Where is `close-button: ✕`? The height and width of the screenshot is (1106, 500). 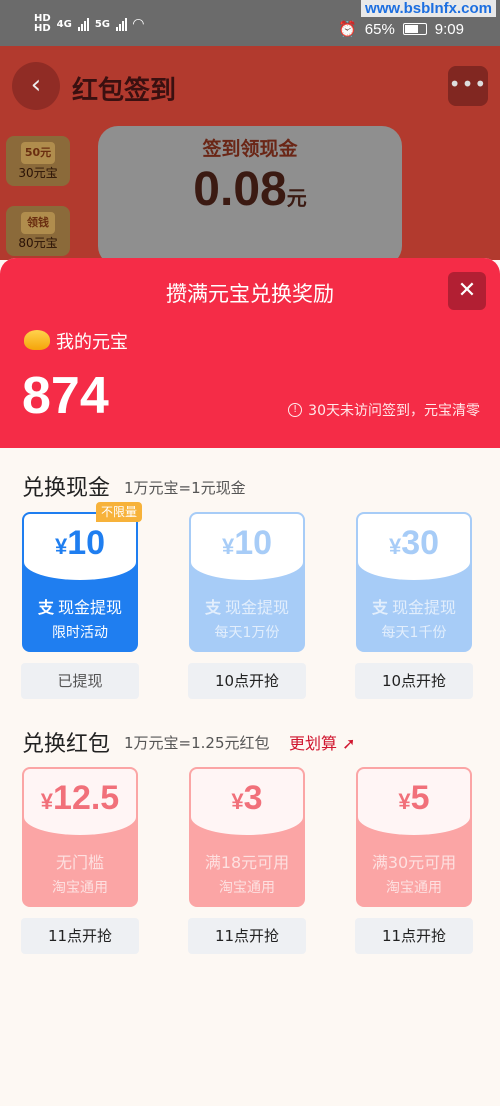 close-button: ✕ is located at coordinates (467, 291).